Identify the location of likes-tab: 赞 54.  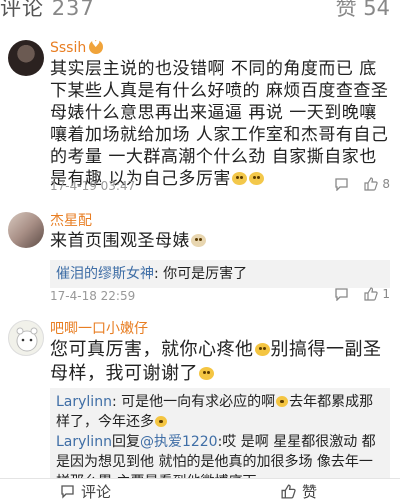
(363, 10).